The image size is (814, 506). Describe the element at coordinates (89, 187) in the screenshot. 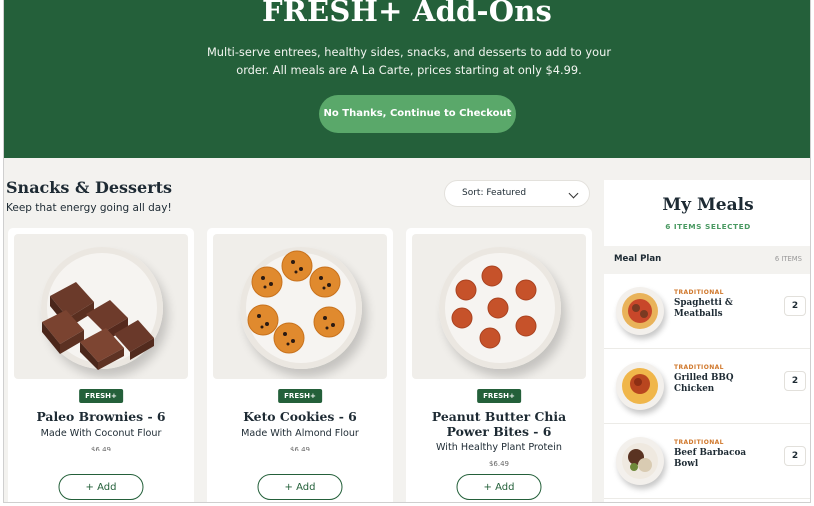

I see `section-title: Snacks & Desserts` at that location.